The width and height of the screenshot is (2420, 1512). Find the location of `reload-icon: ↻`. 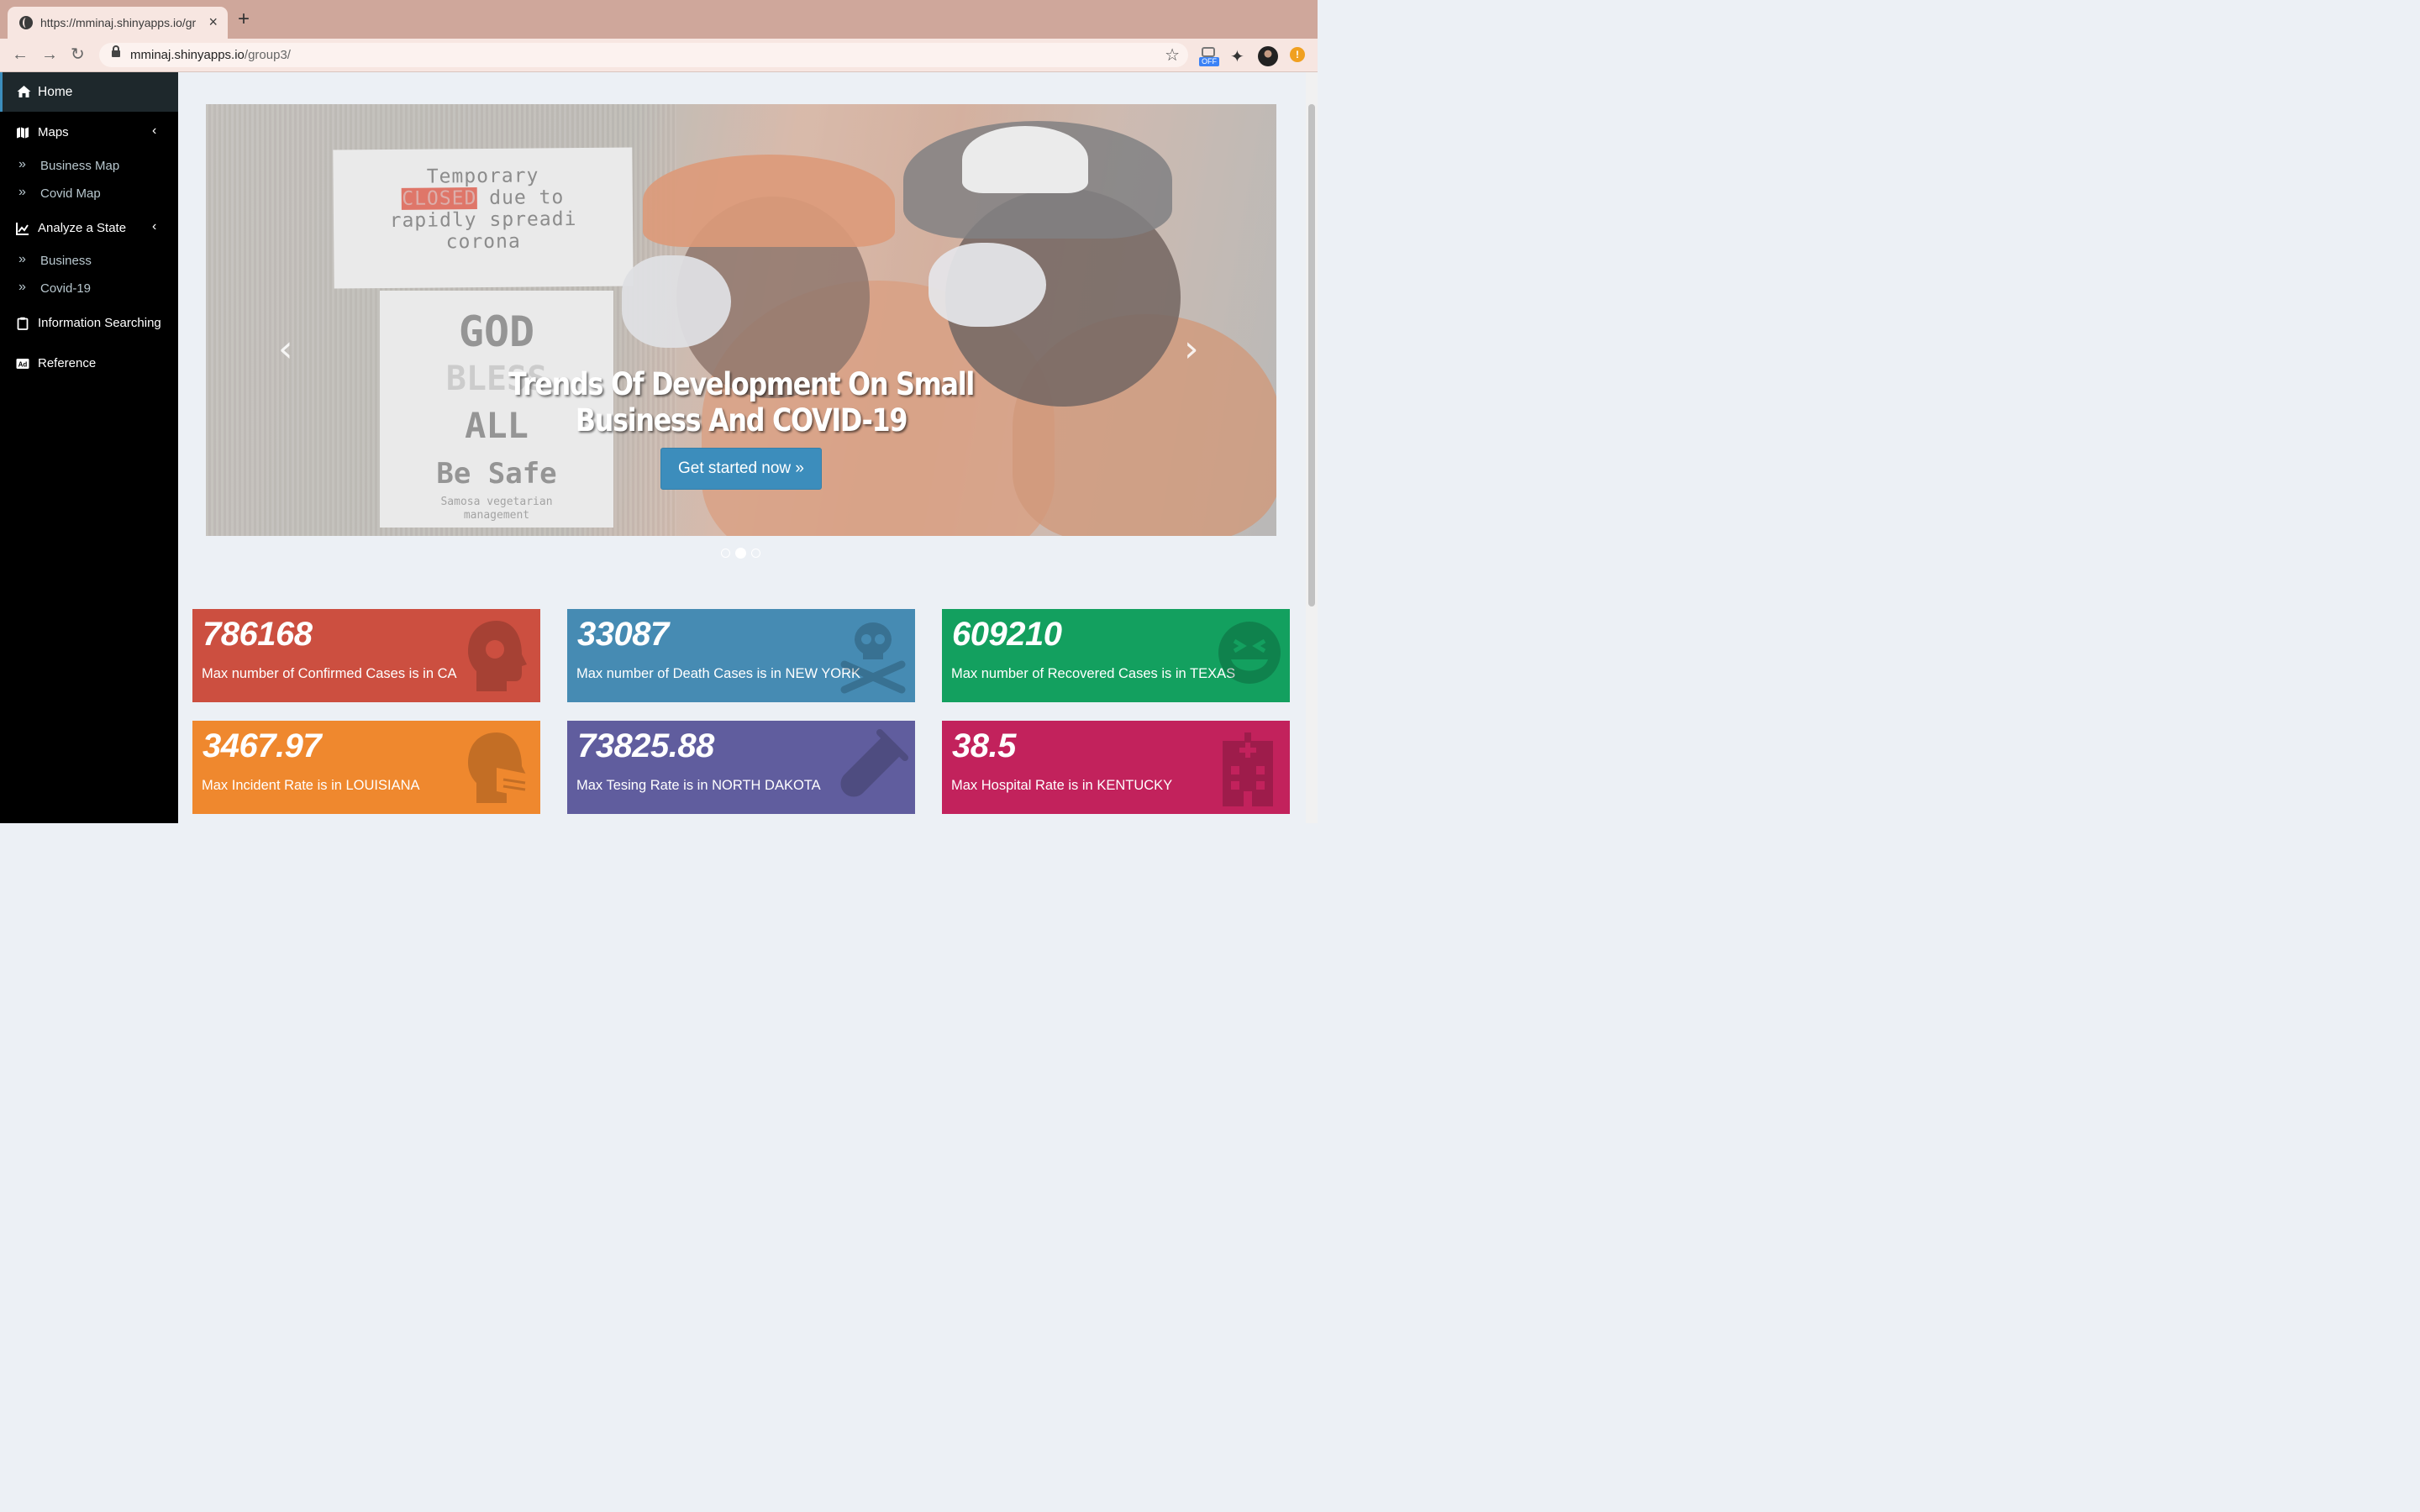

reload-icon: ↻ is located at coordinates (78, 54).